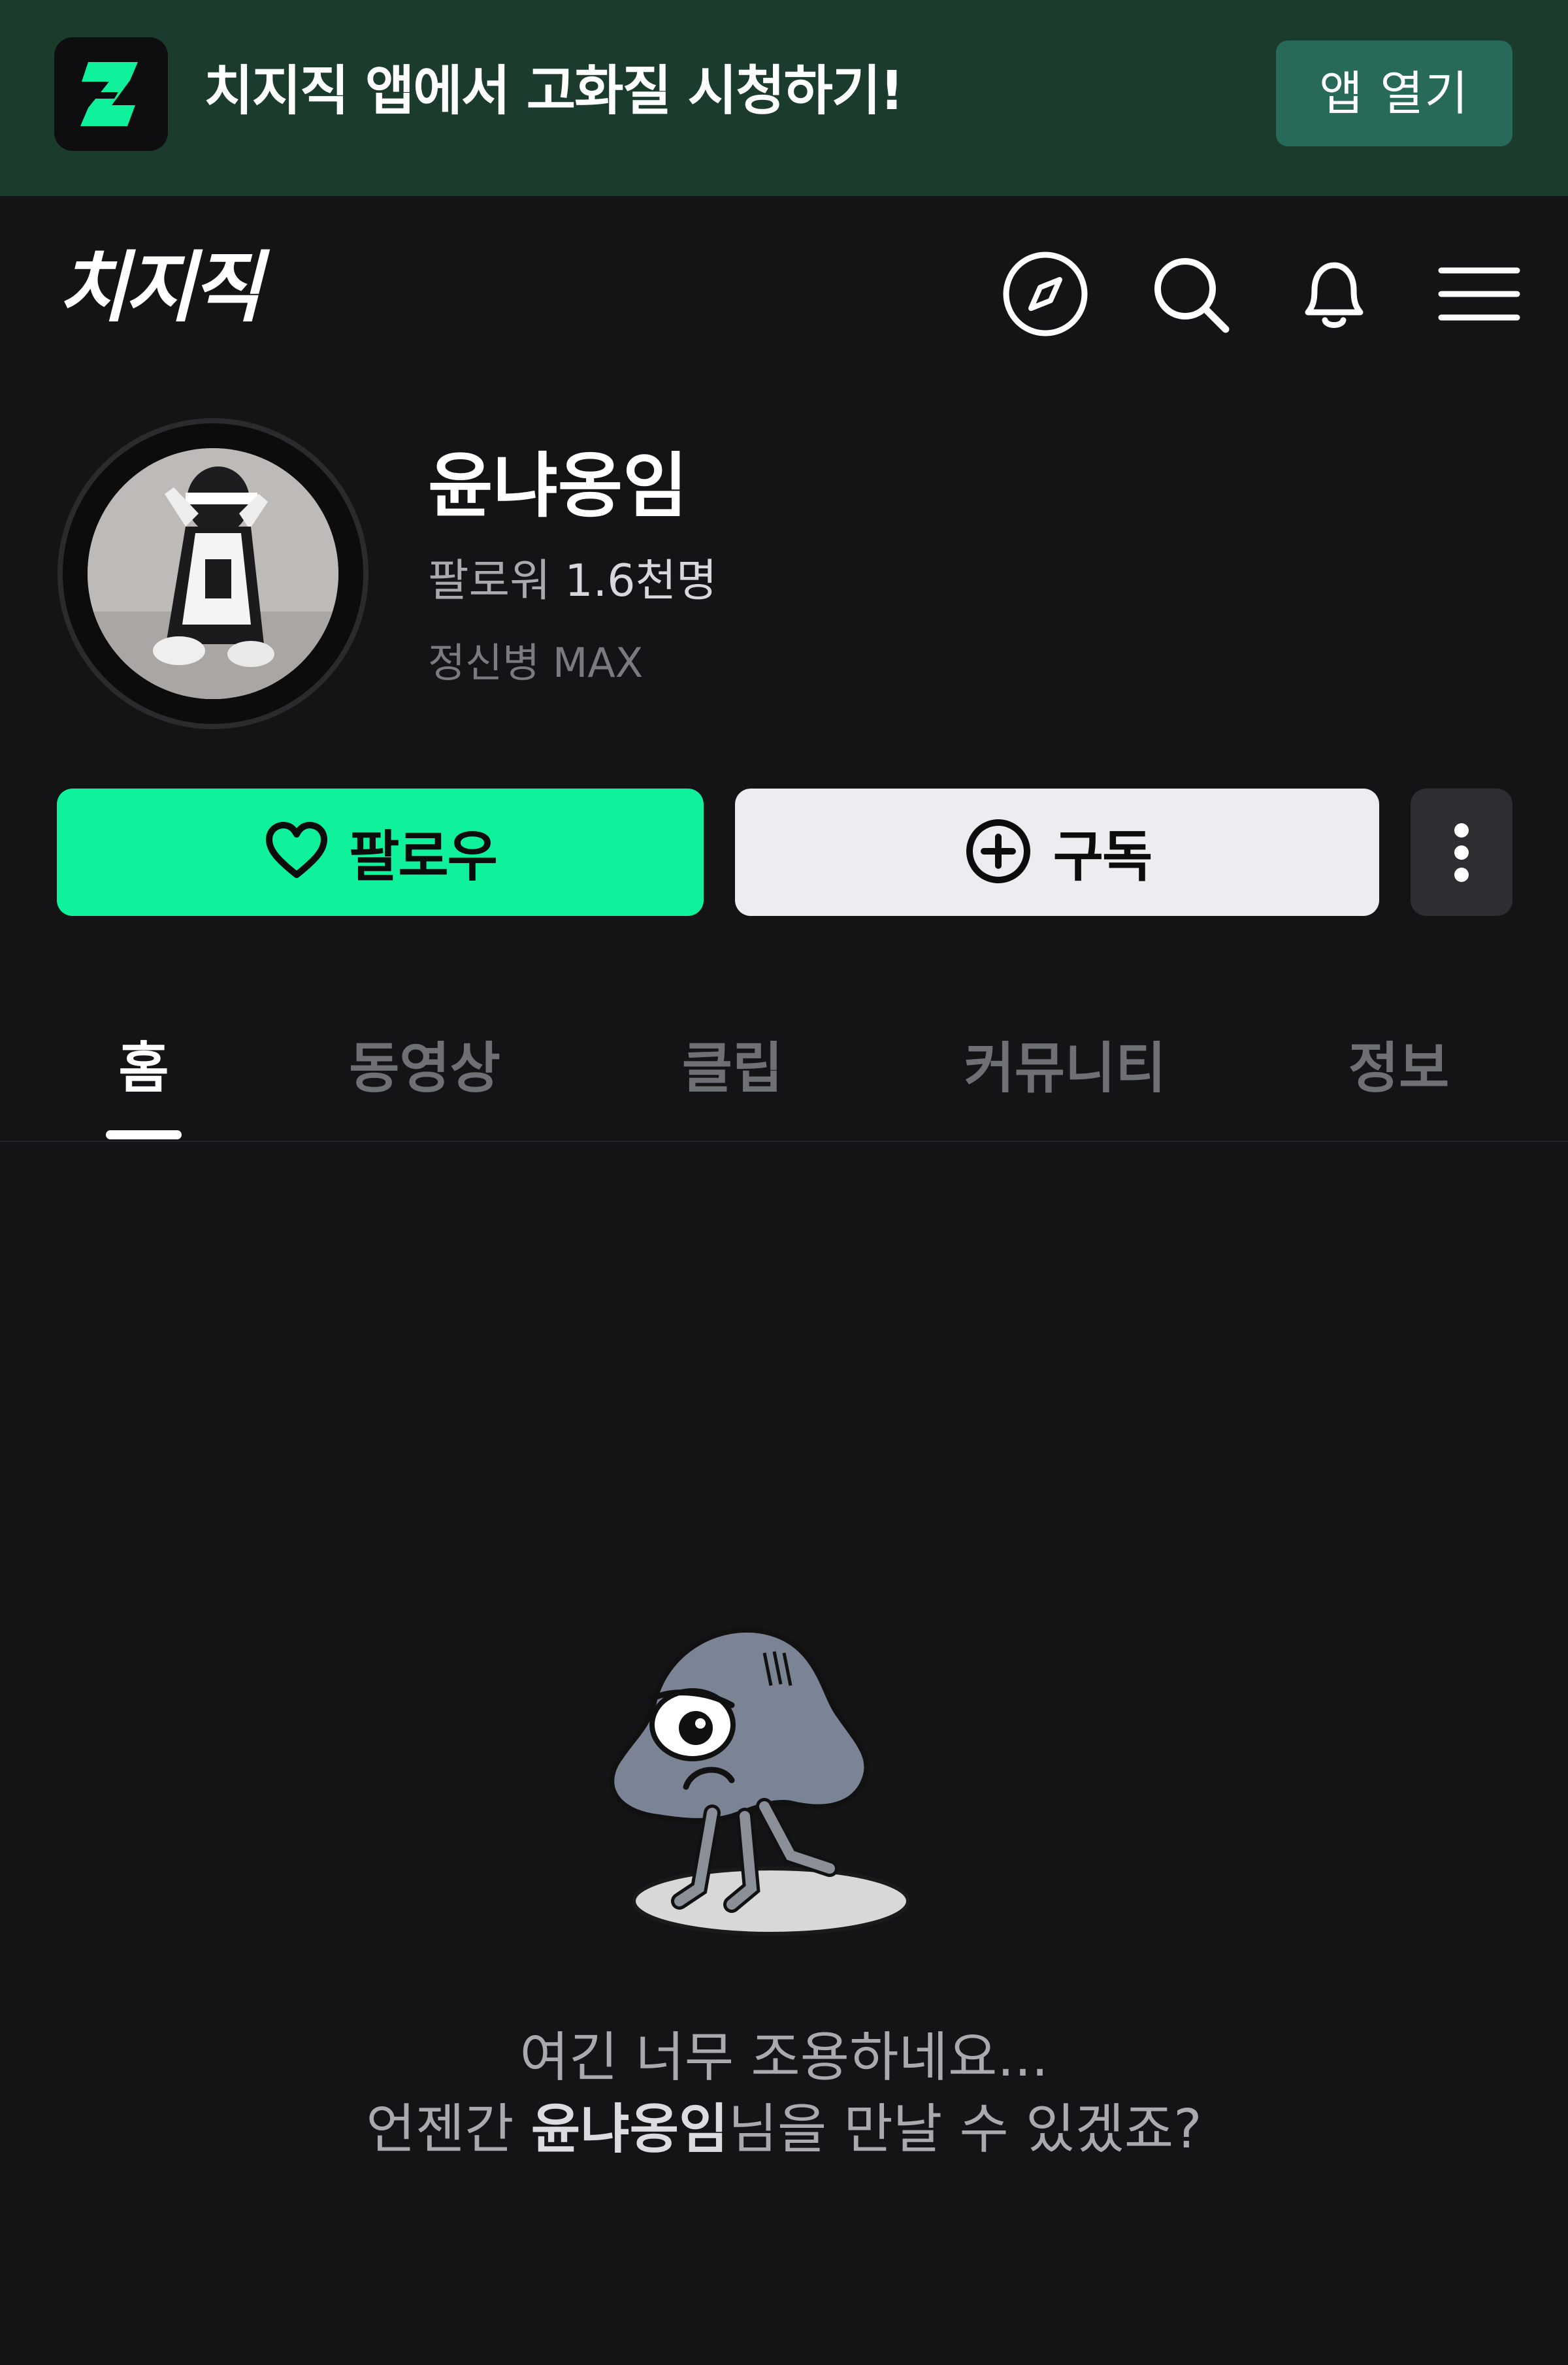 This screenshot has width=1568, height=2365. Describe the element at coordinates (784, 287) in the screenshot. I see `top-header: 치지직` at that location.